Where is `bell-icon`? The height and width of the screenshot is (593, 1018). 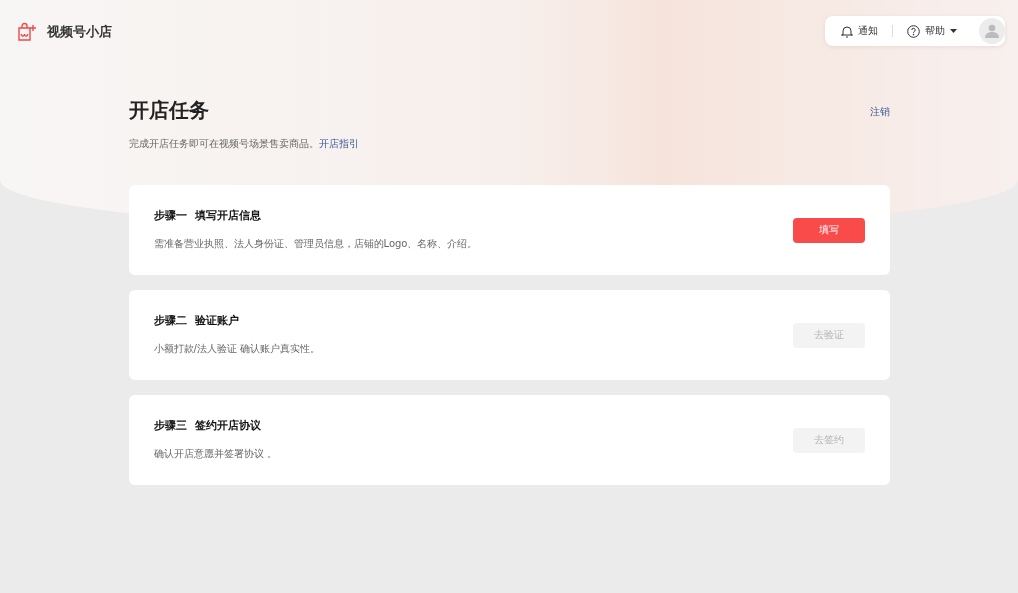
bell-icon is located at coordinates (847, 31).